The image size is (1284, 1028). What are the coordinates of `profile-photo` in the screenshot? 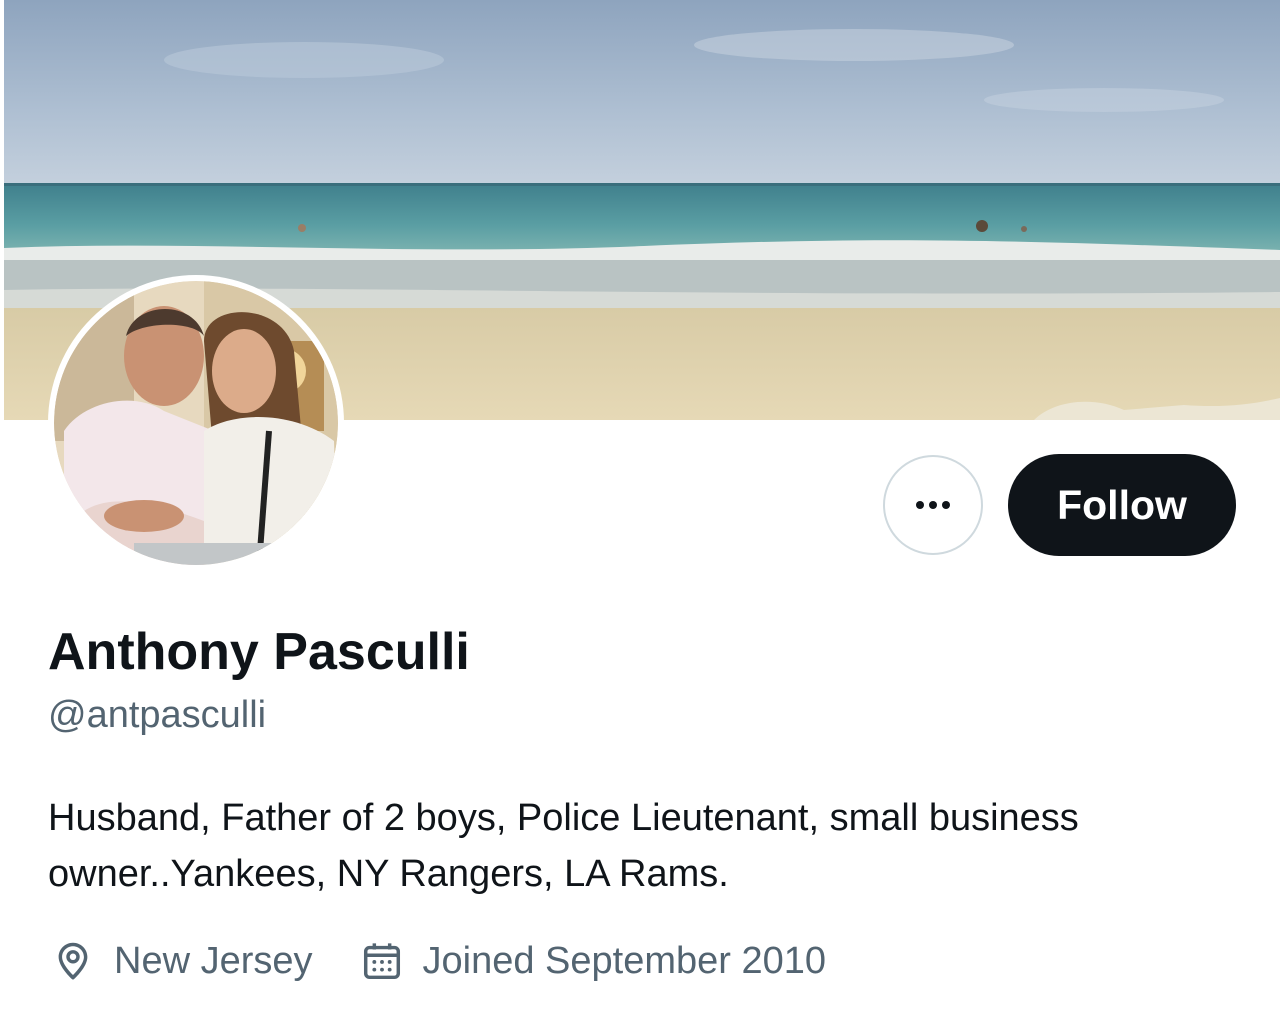 It's located at (196, 423).